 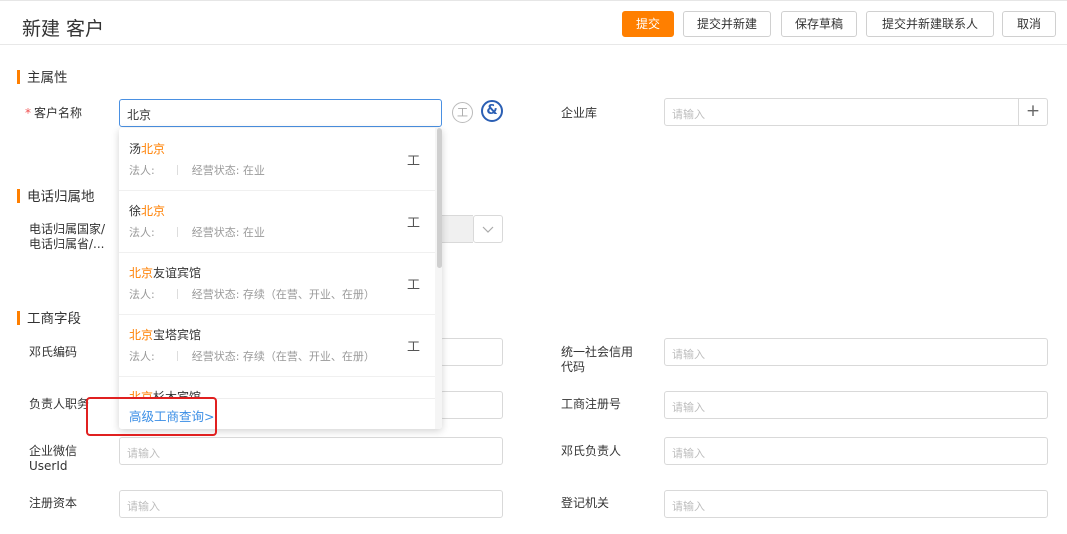 What do you see at coordinates (277, 221) in the screenshot?
I see `suggestion-item: 徐北京 法人: 经营状态: 在业 工` at bounding box center [277, 221].